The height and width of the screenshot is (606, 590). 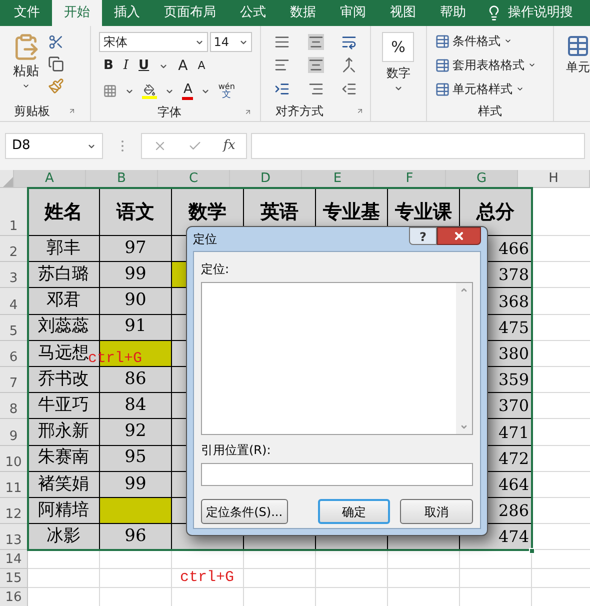 What do you see at coordinates (316, 89) in the screenshot?
I see `right-align-icon` at bounding box center [316, 89].